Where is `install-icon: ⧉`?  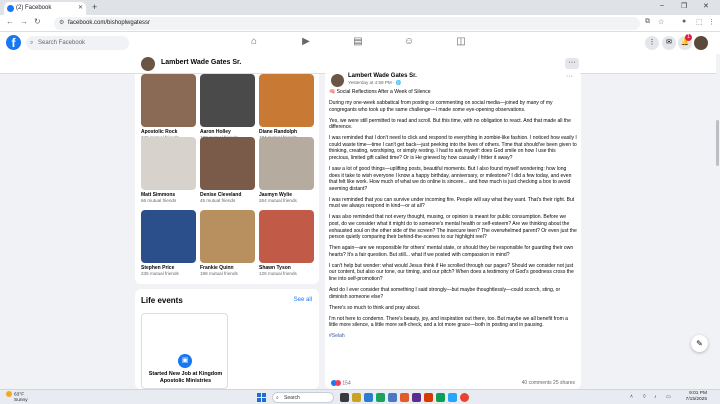
install-icon: ⧉ is located at coordinates (647, 22).